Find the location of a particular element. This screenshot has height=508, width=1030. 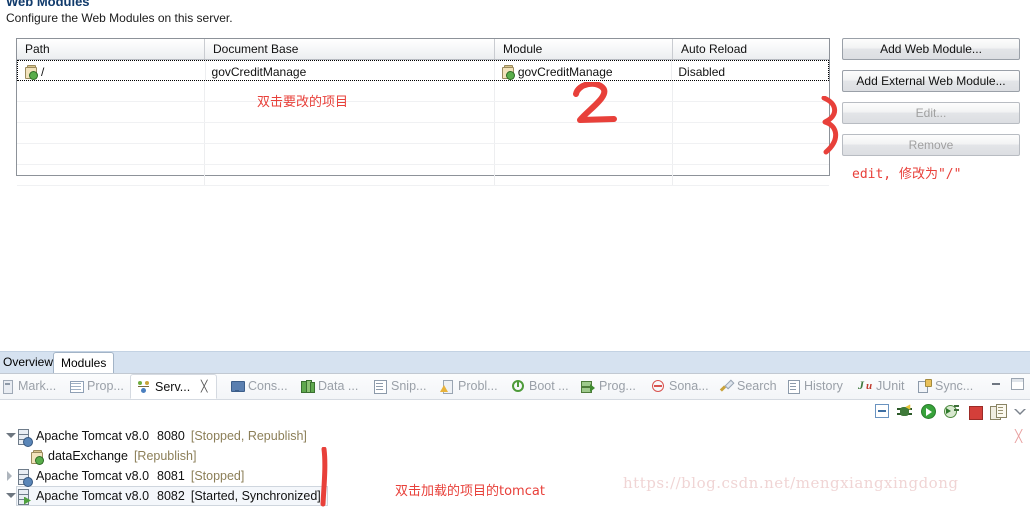

view-tab-servers: Serv... ╳ is located at coordinates (174, 386).